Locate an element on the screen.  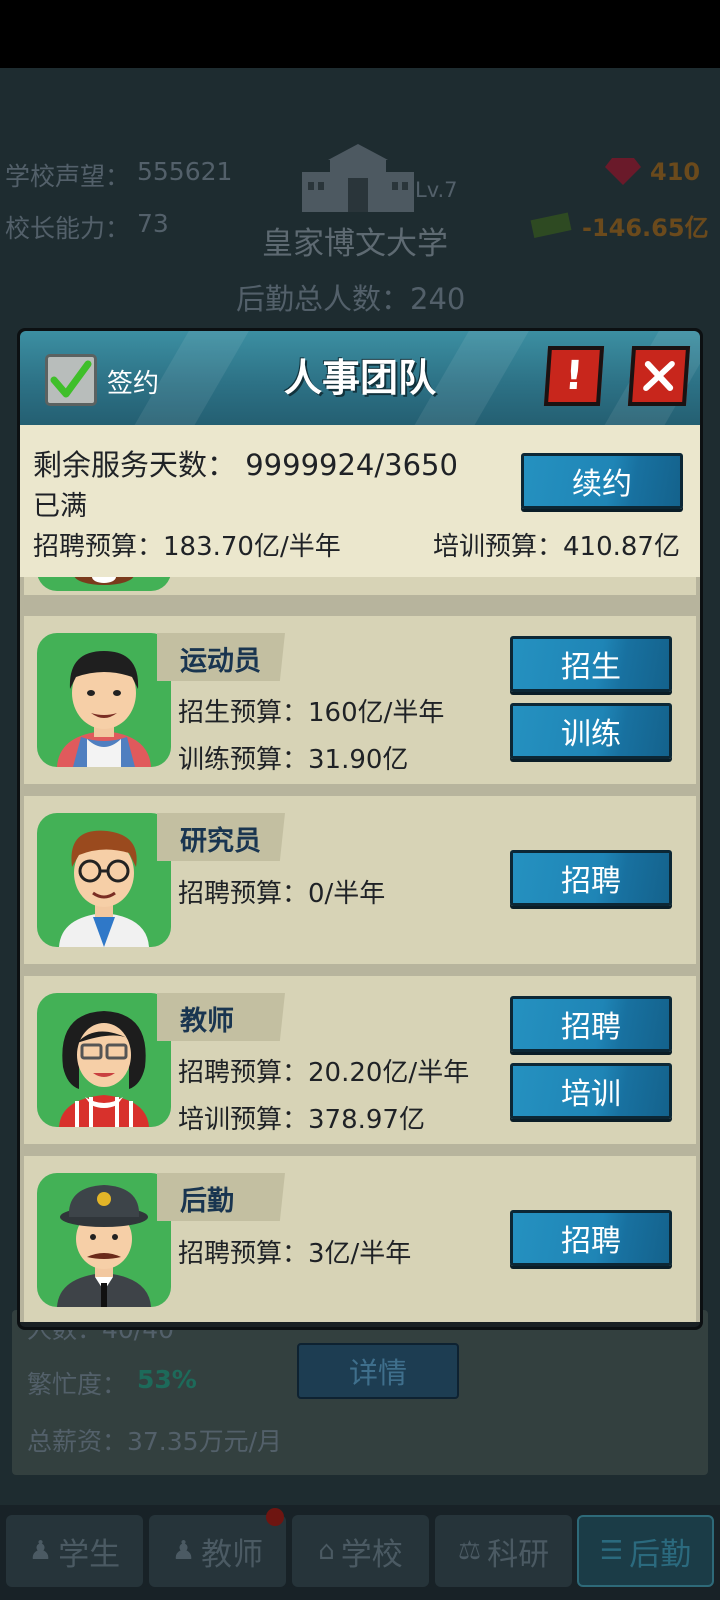
list-item-athlete: 运动员 招生预算：160亿/半年 训练预算：31.90亿 招生 训练 is located at coordinates (360, 700).